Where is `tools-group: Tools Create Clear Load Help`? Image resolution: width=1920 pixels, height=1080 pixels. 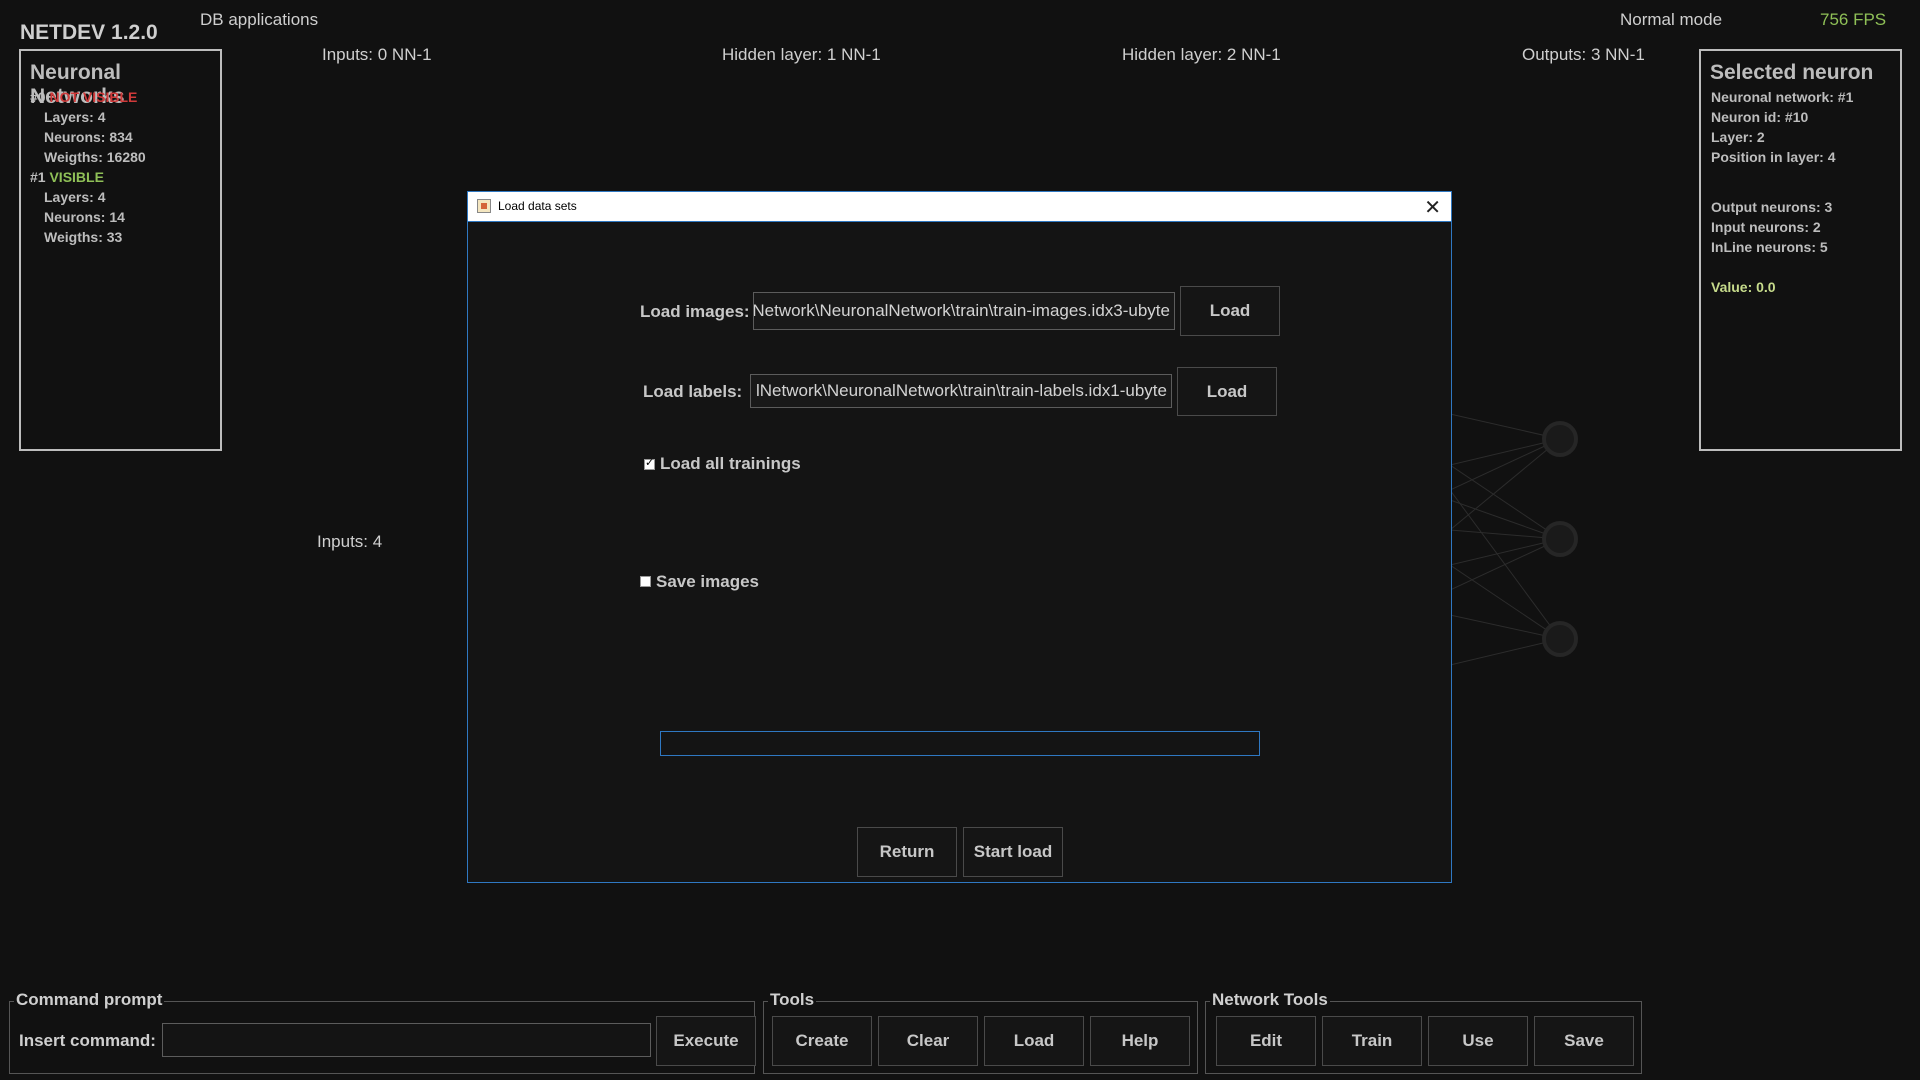 tools-group: Tools Create Clear Load Help is located at coordinates (980, 1032).